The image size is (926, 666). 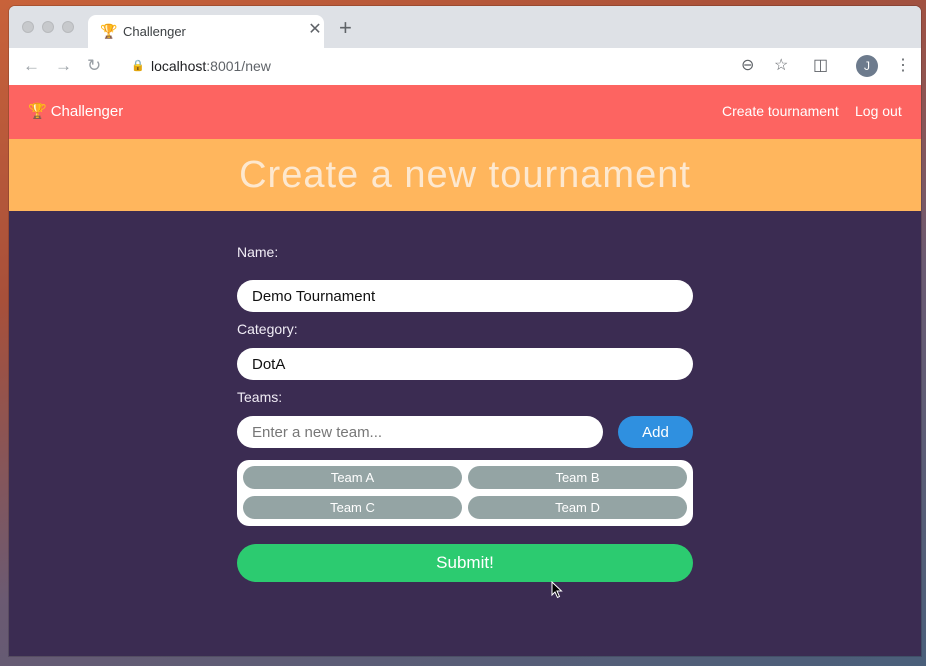 What do you see at coordinates (465, 27) in the screenshot?
I see `tab-bar: 🏆 Challenger ✕ +` at bounding box center [465, 27].